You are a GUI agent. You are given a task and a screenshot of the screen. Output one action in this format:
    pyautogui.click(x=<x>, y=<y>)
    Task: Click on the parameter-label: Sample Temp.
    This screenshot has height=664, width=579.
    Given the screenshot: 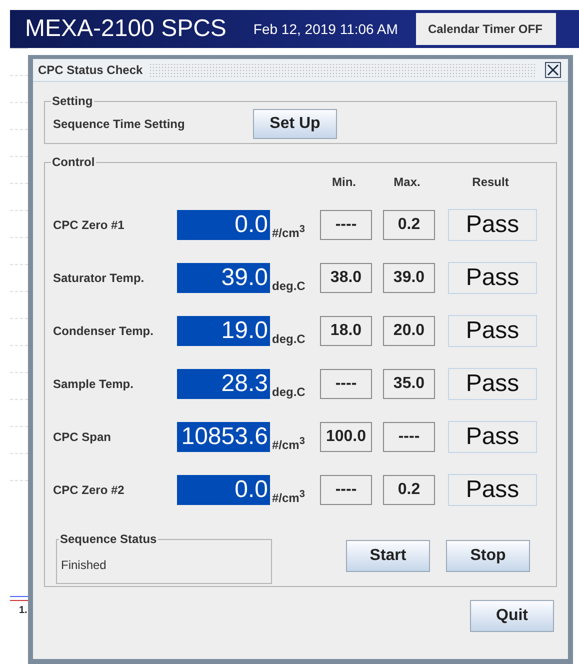 What is the action you would take?
    pyautogui.click(x=93, y=384)
    